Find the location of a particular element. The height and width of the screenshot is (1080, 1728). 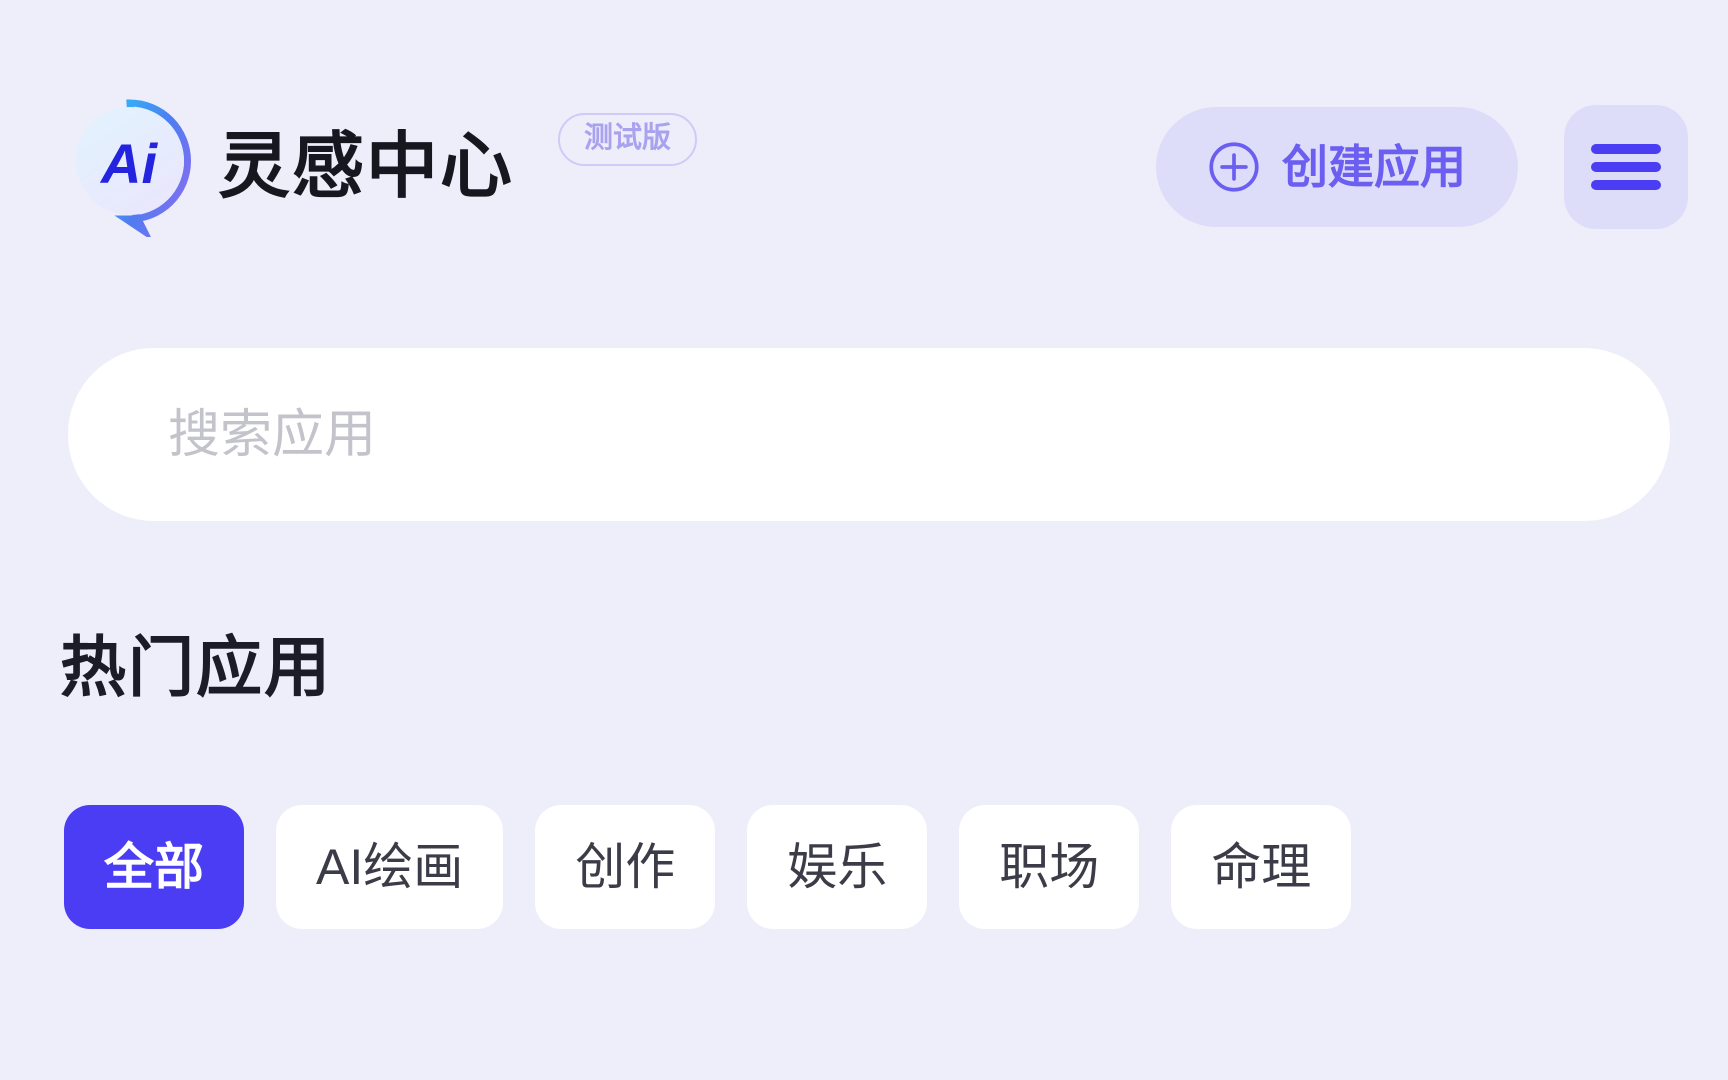

create-app-button-label: 创建应用 is located at coordinates (1374, 167).